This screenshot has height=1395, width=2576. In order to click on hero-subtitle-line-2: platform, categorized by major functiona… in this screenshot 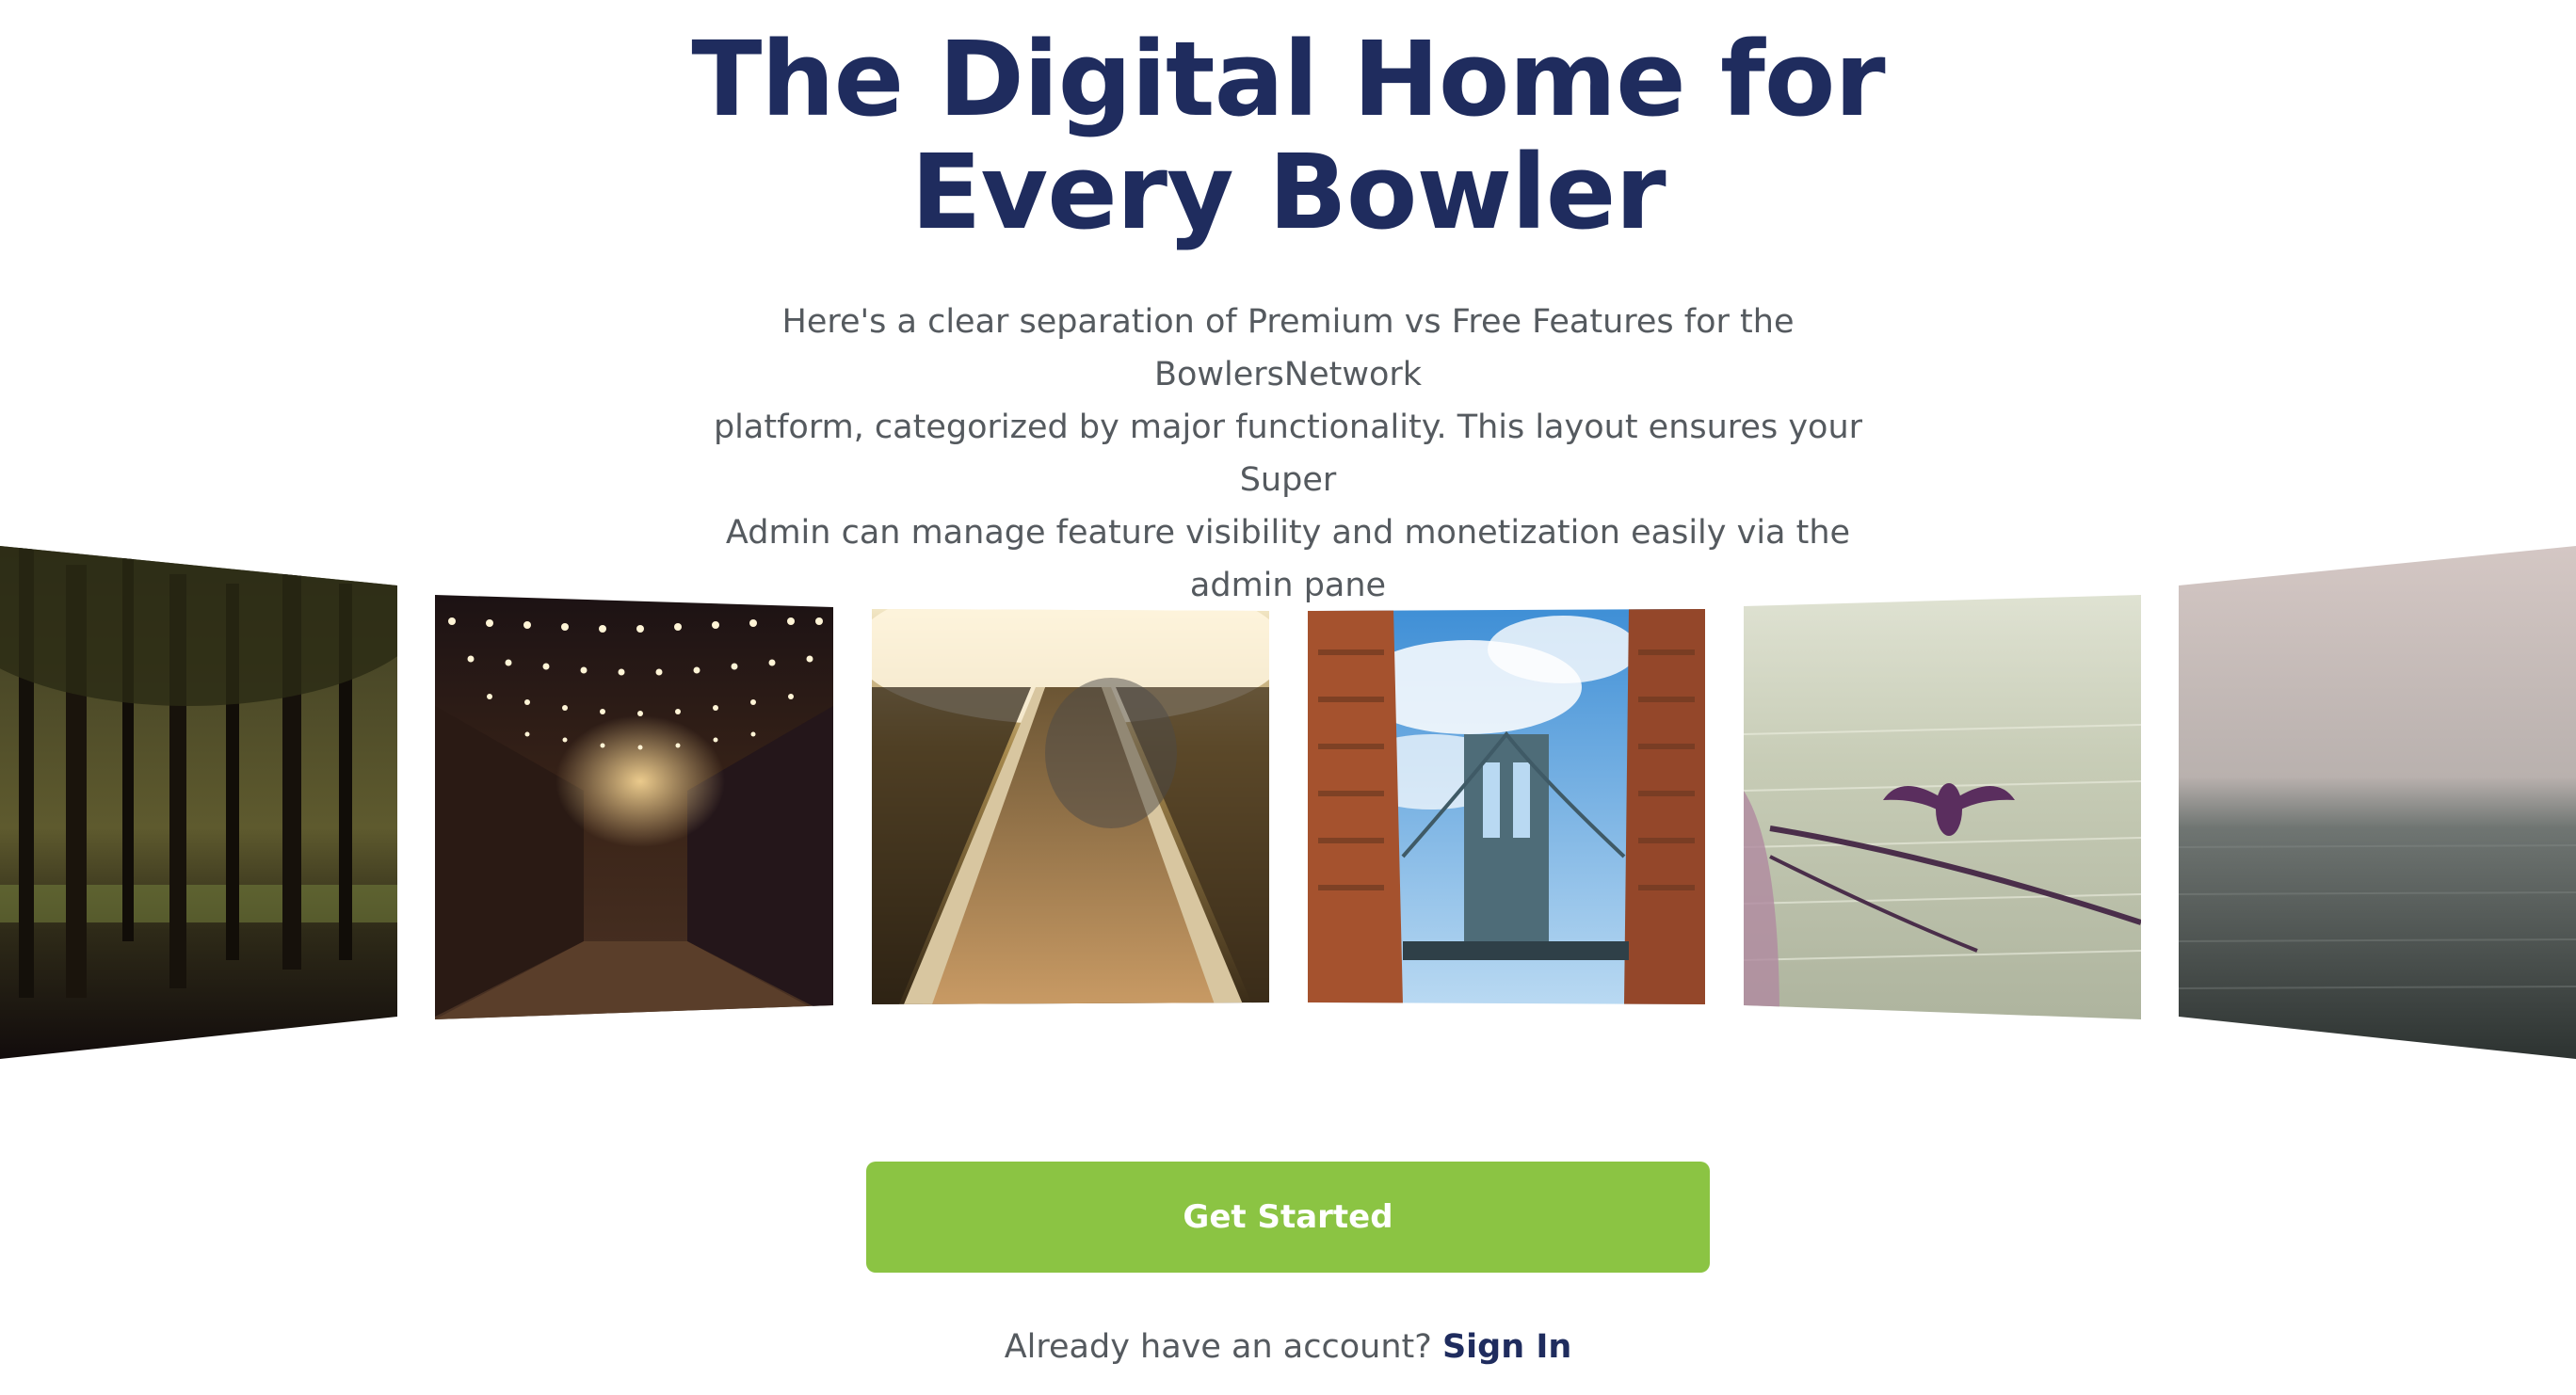, I will do `click(1288, 454)`.